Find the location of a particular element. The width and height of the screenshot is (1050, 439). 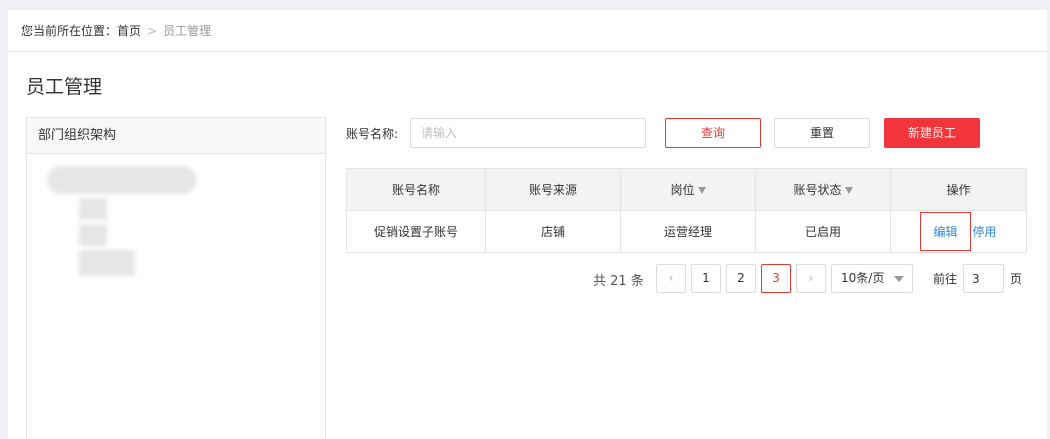

page-title: 员工管理 is located at coordinates (64, 87).